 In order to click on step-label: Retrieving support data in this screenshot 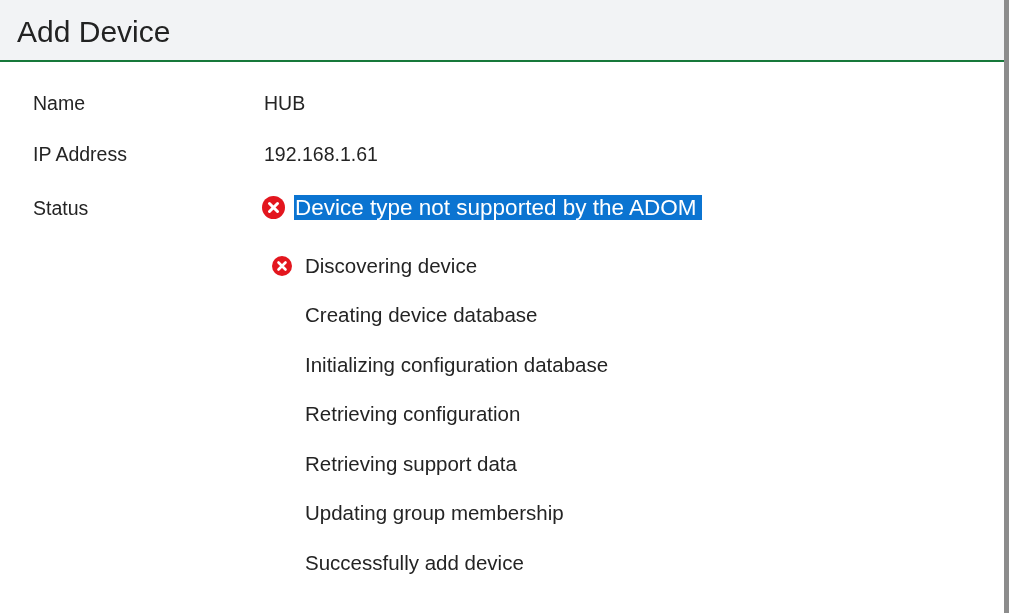, I will do `click(411, 463)`.